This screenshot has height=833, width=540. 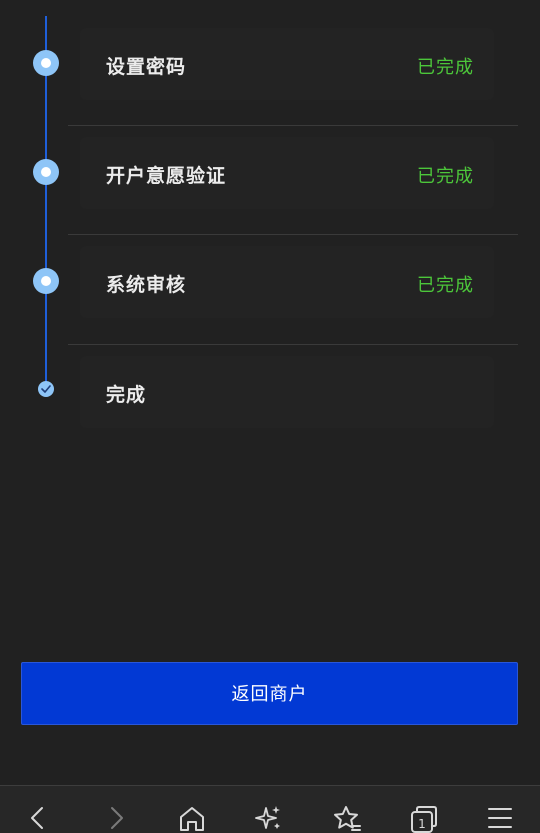 I want to click on home-button, so click(x=192, y=816).